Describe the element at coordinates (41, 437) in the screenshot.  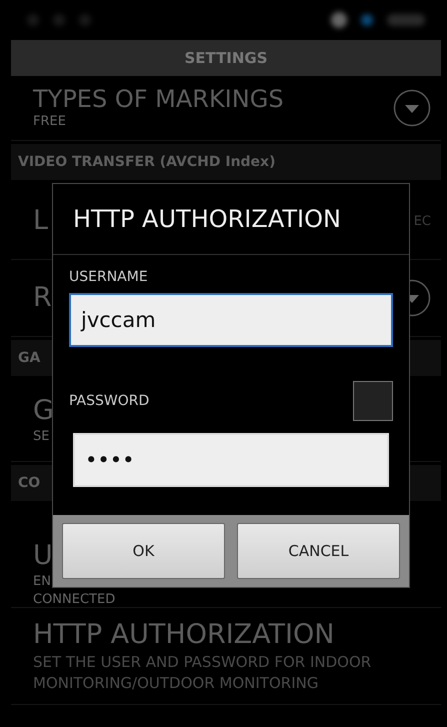
I see `setting-subtitle: SE` at that location.